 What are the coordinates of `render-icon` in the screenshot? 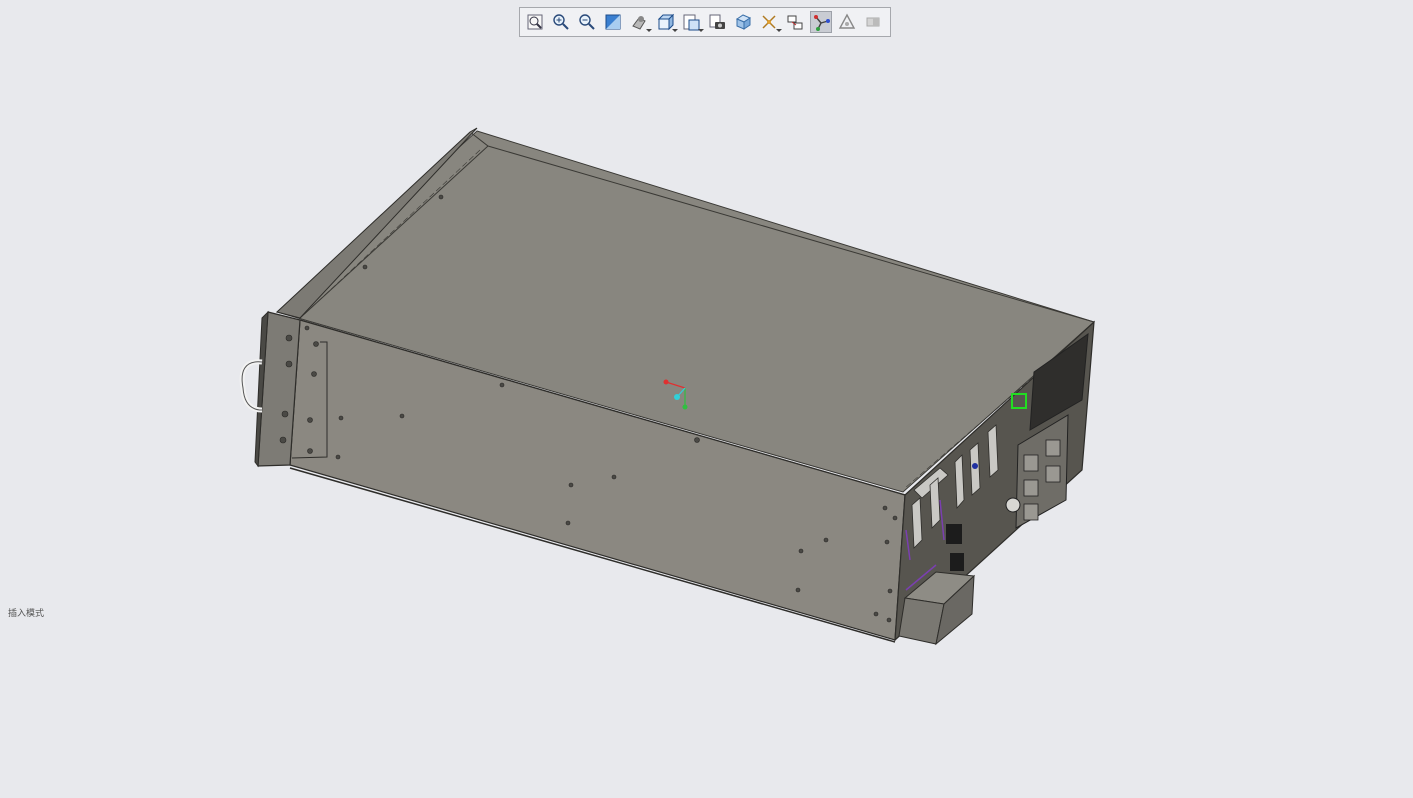 It's located at (847, 21).